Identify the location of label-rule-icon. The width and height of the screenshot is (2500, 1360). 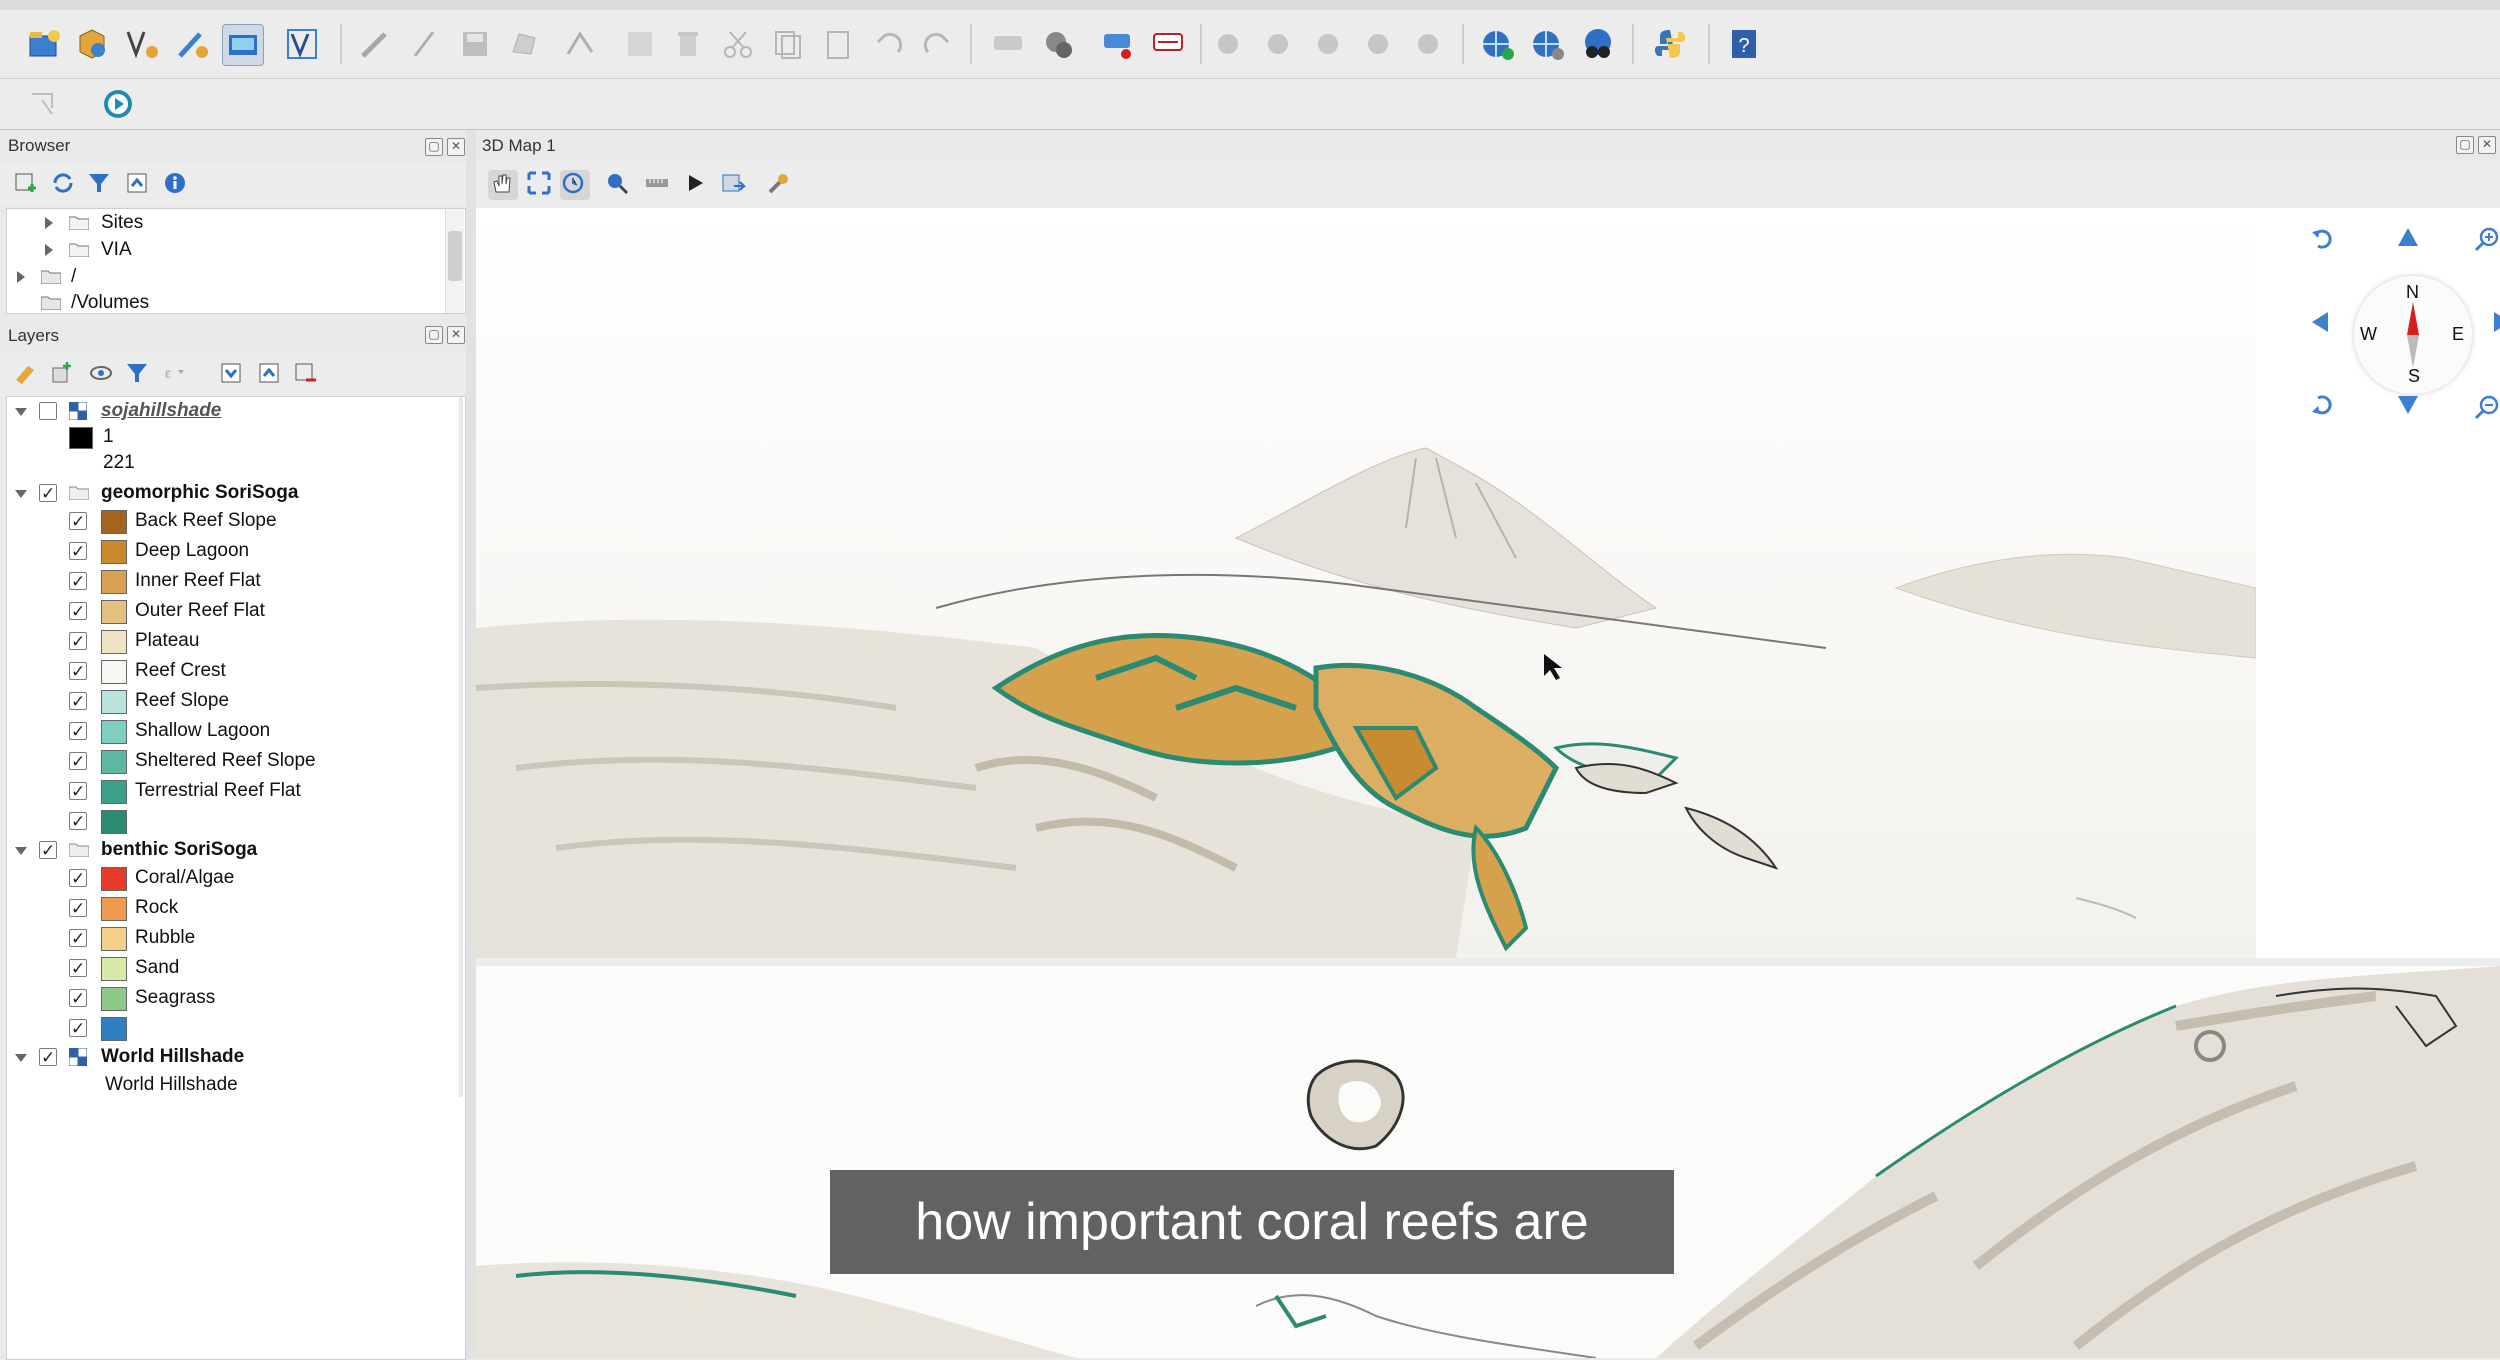
(1168, 44).